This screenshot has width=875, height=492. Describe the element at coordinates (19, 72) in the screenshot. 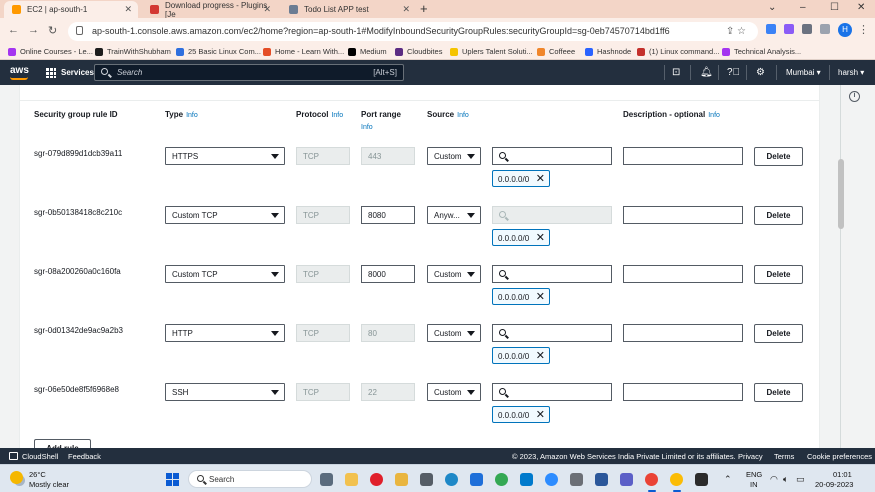

I see `aws-logo: aws` at that location.